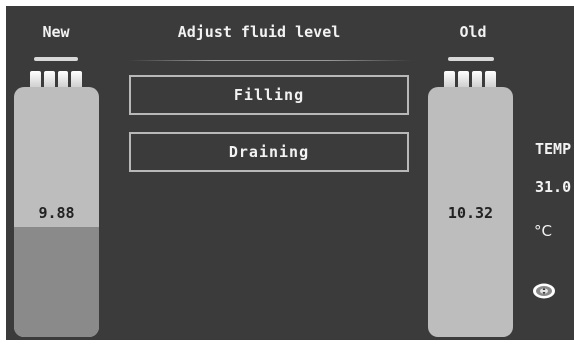  I want to click on settings-icon, so click(544, 291).